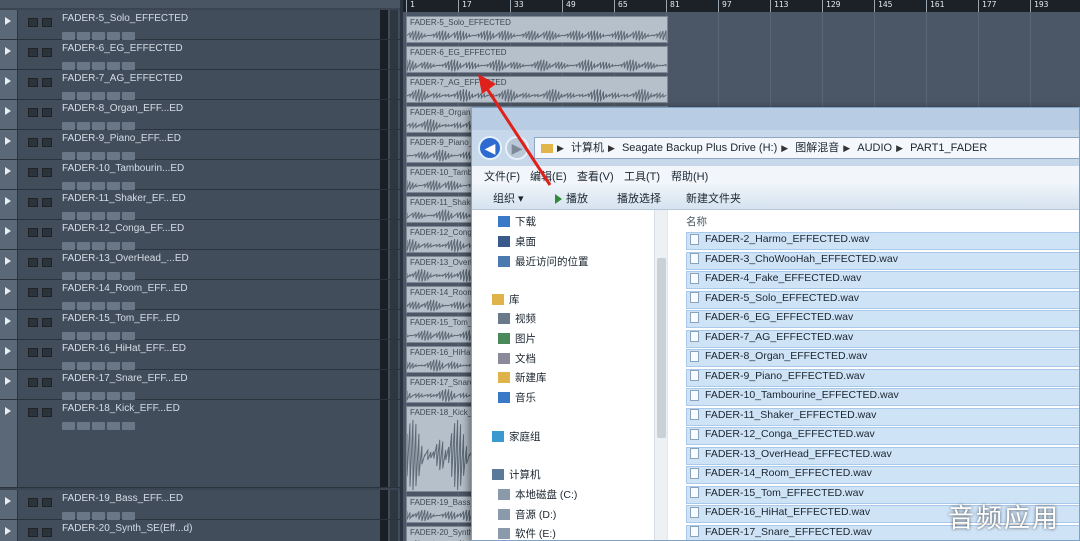 The width and height of the screenshot is (1080, 541). Describe the element at coordinates (639, 198) in the screenshot. I see `play-selection-button: 播放选择` at that location.